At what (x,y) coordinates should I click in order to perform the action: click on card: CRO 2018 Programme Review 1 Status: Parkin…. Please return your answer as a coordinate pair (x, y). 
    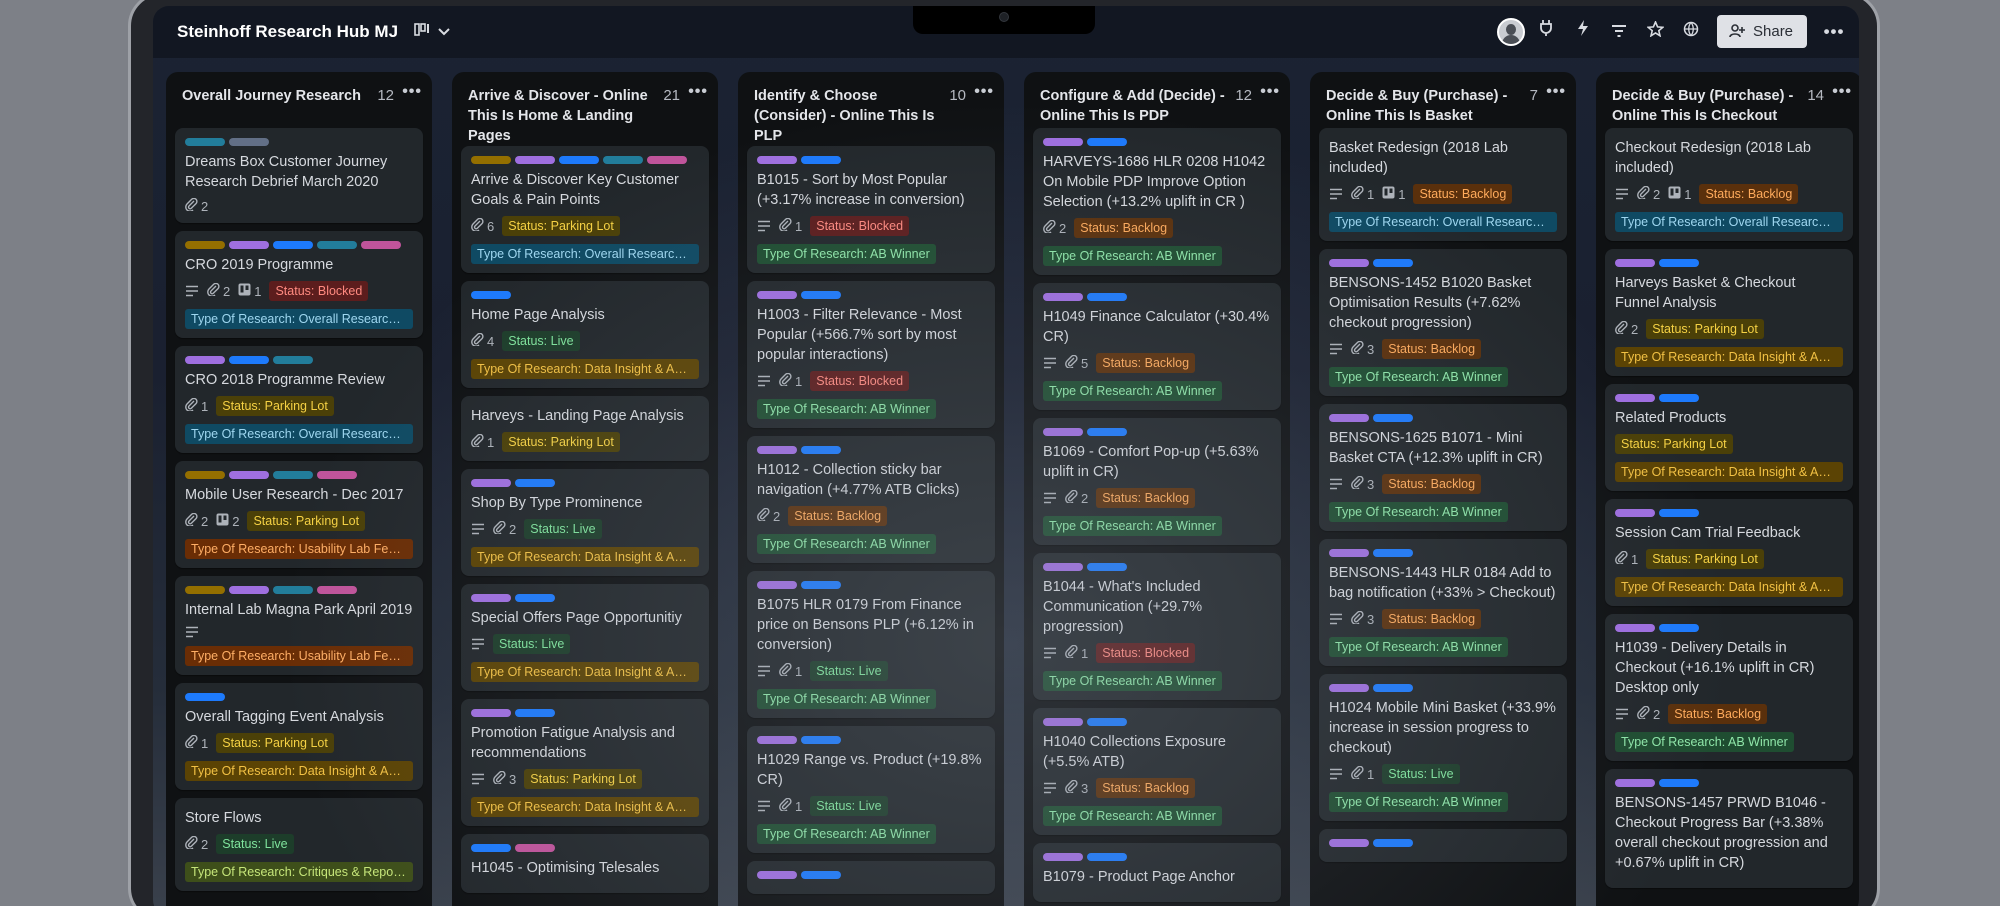
    Looking at the image, I should click on (299, 399).